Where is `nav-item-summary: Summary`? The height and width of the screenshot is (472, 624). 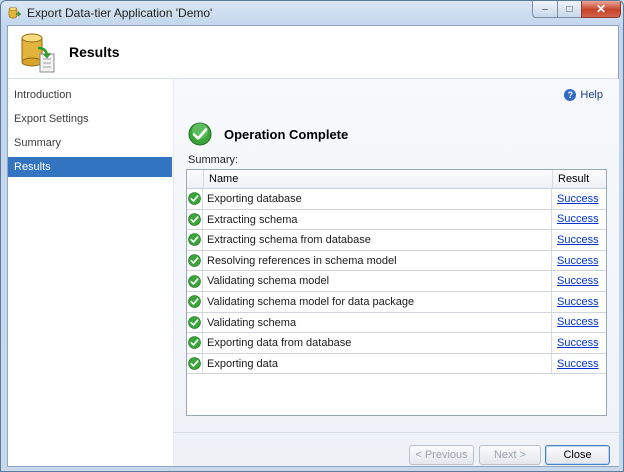
nav-item-summary: Summary is located at coordinates (90, 143).